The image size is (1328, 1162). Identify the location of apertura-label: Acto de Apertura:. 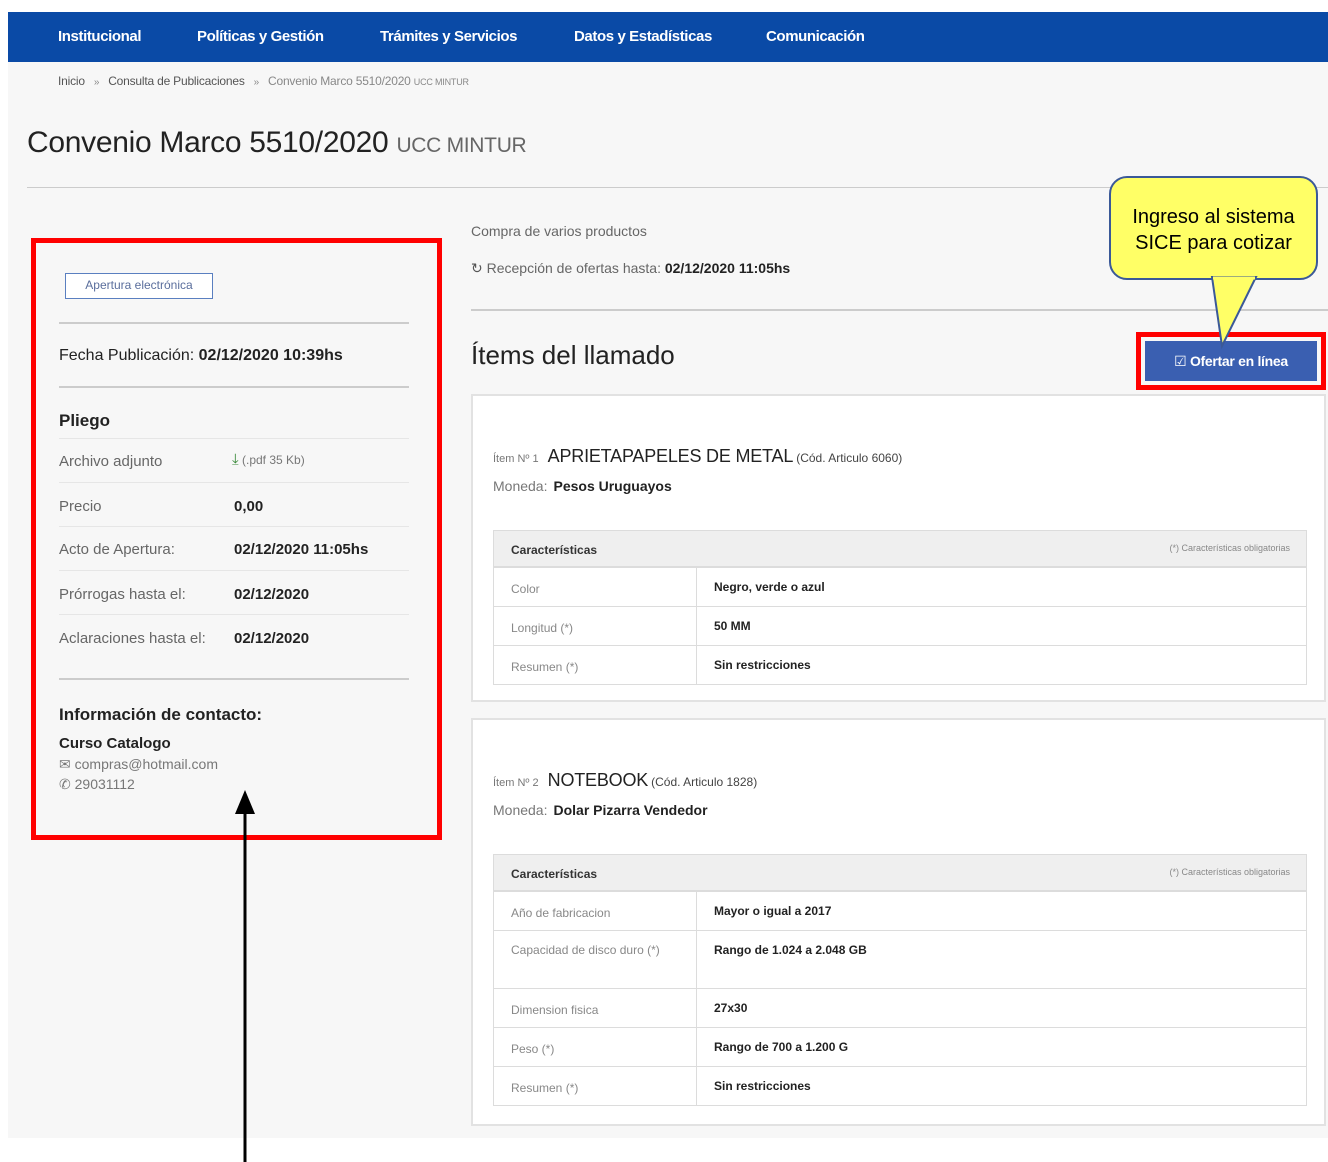
(117, 549).